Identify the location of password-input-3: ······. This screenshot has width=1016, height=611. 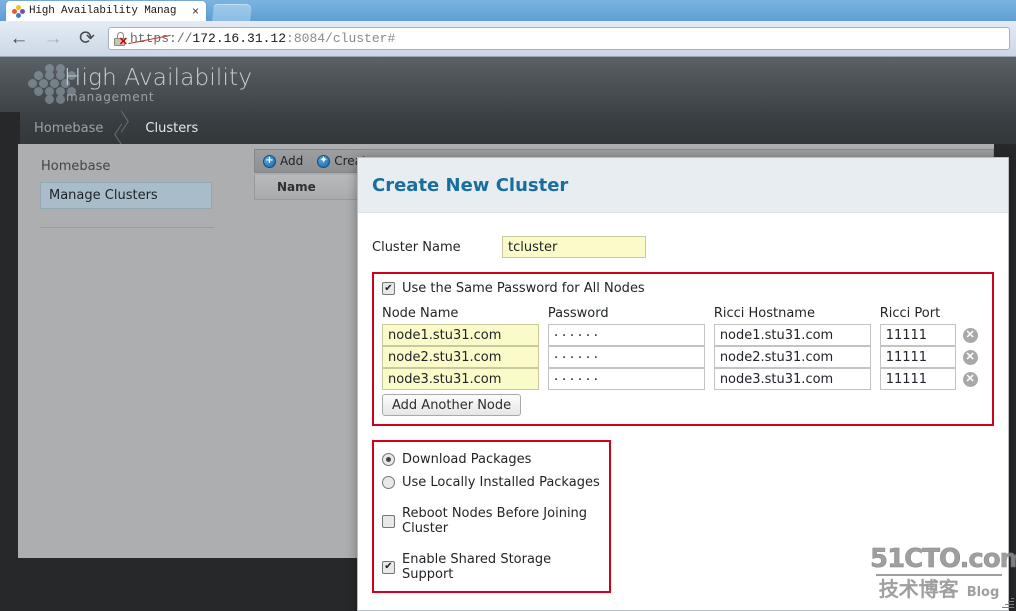
(578, 380).